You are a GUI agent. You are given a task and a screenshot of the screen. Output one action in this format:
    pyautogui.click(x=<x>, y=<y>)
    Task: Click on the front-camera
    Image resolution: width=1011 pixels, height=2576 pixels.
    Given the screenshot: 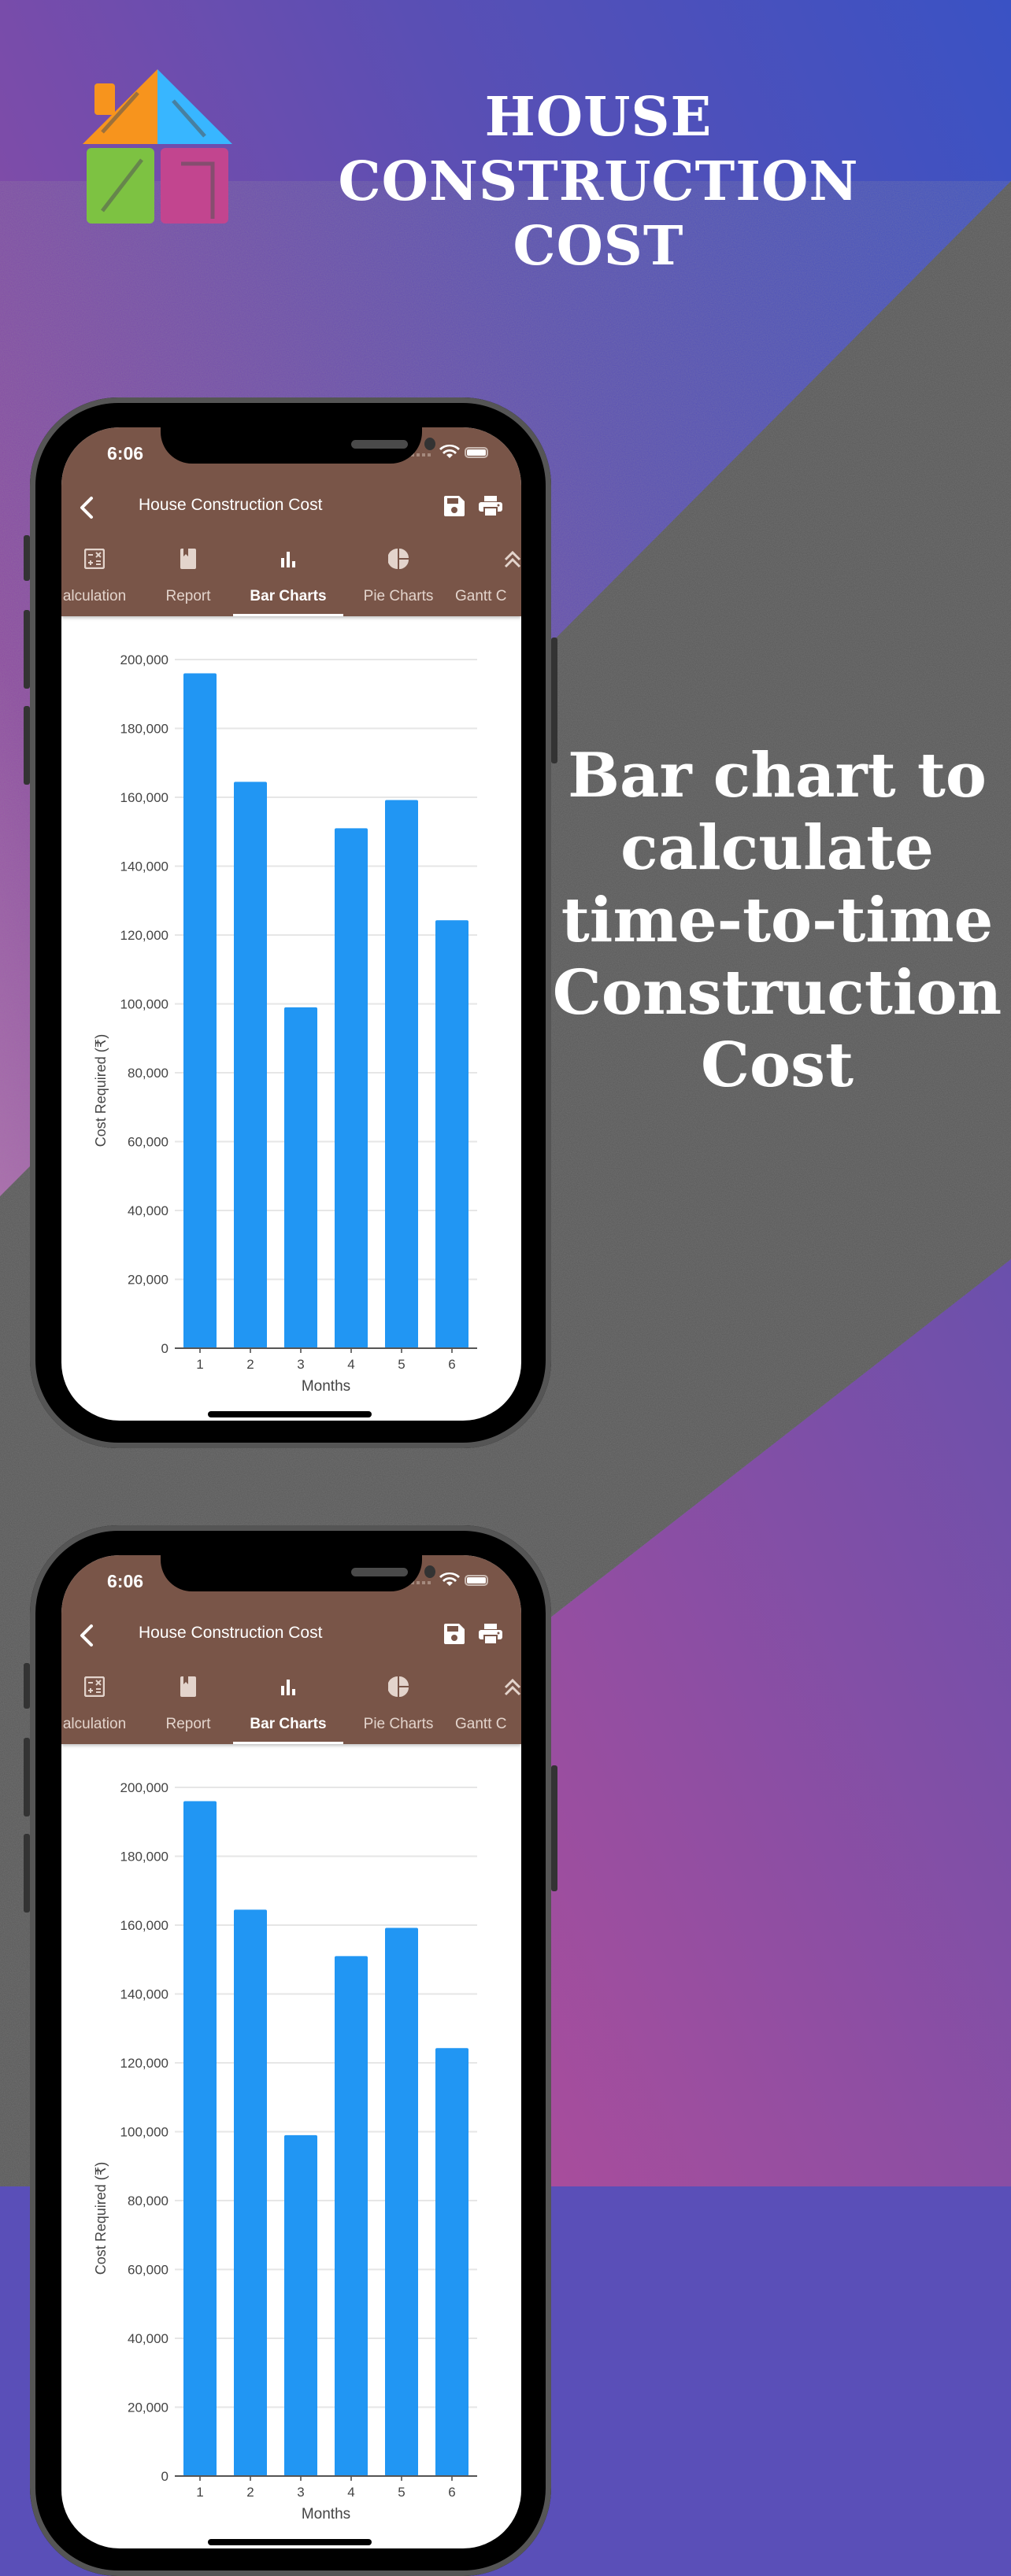 What is the action you would take?
    pyautogui.click(x=429, y=1571)
    